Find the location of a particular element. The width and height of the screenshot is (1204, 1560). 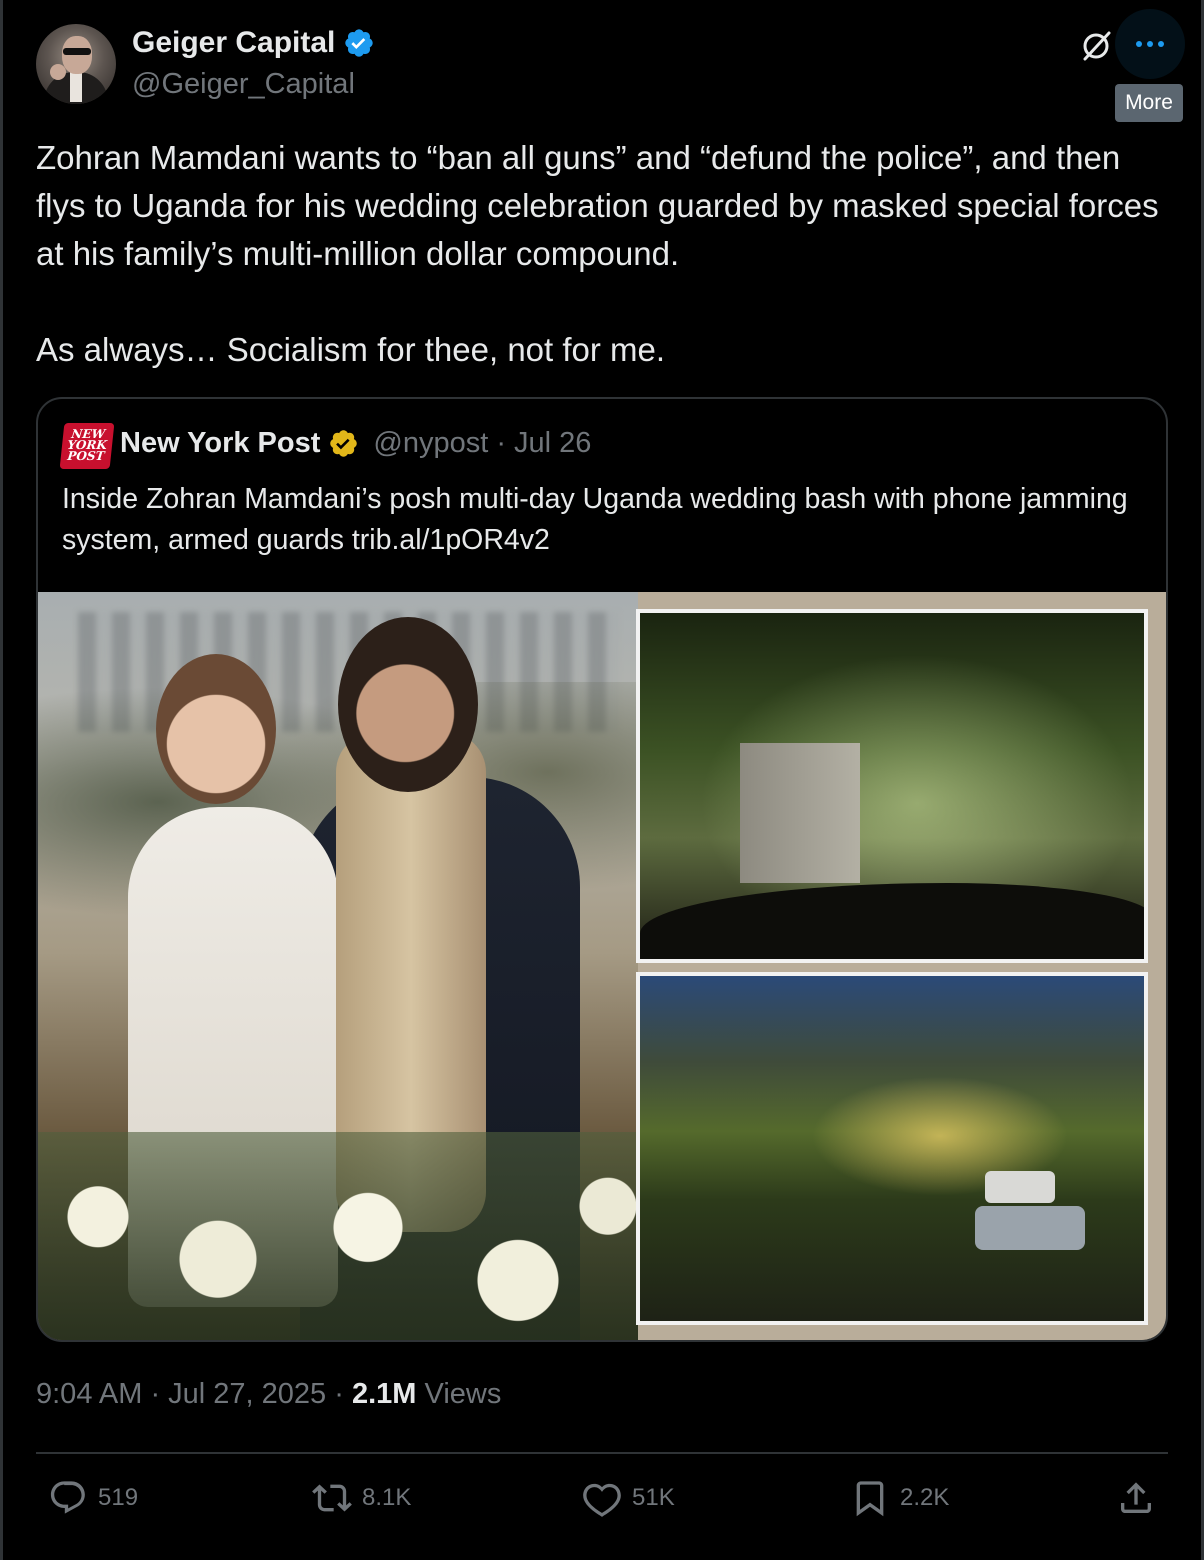

nypost-avatar: NEW YORK POST is located at coordinates (87, 446).